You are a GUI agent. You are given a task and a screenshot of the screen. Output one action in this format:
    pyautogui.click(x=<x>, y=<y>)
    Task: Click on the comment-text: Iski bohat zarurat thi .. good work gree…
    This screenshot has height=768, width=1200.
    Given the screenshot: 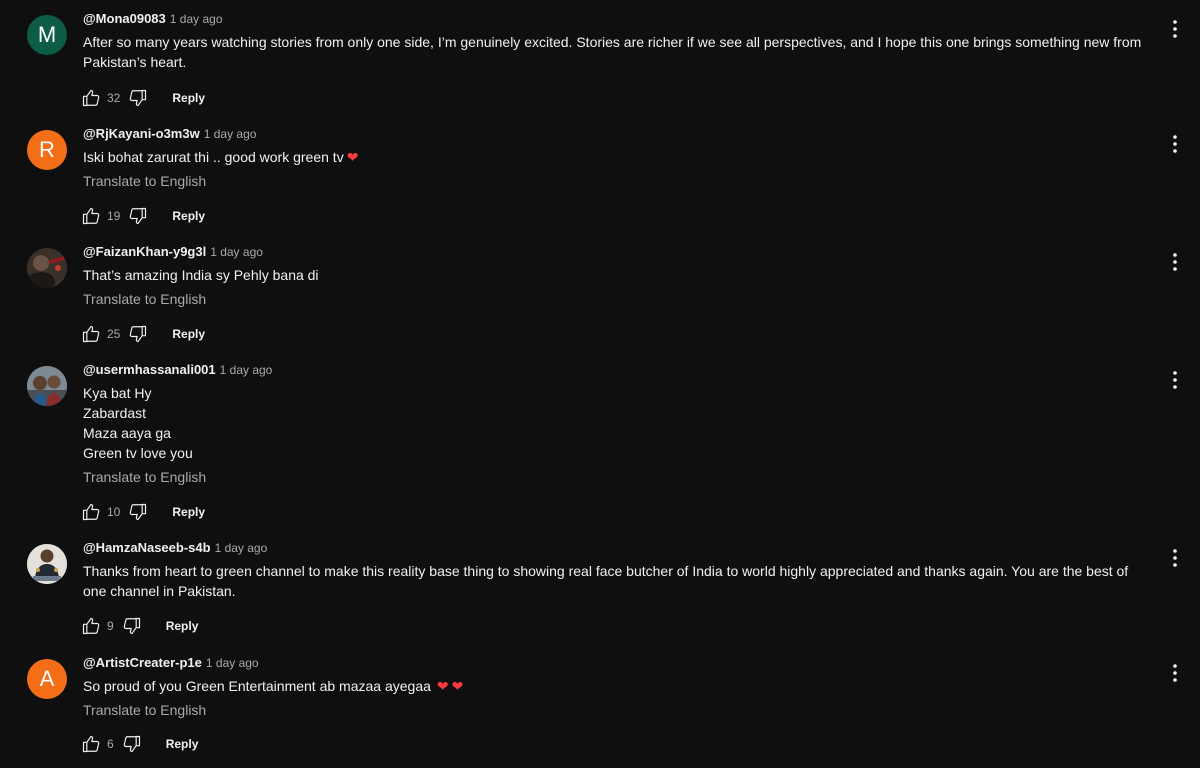 What is the action you would take?
    pyautogui.click(x=618, y=169)
    